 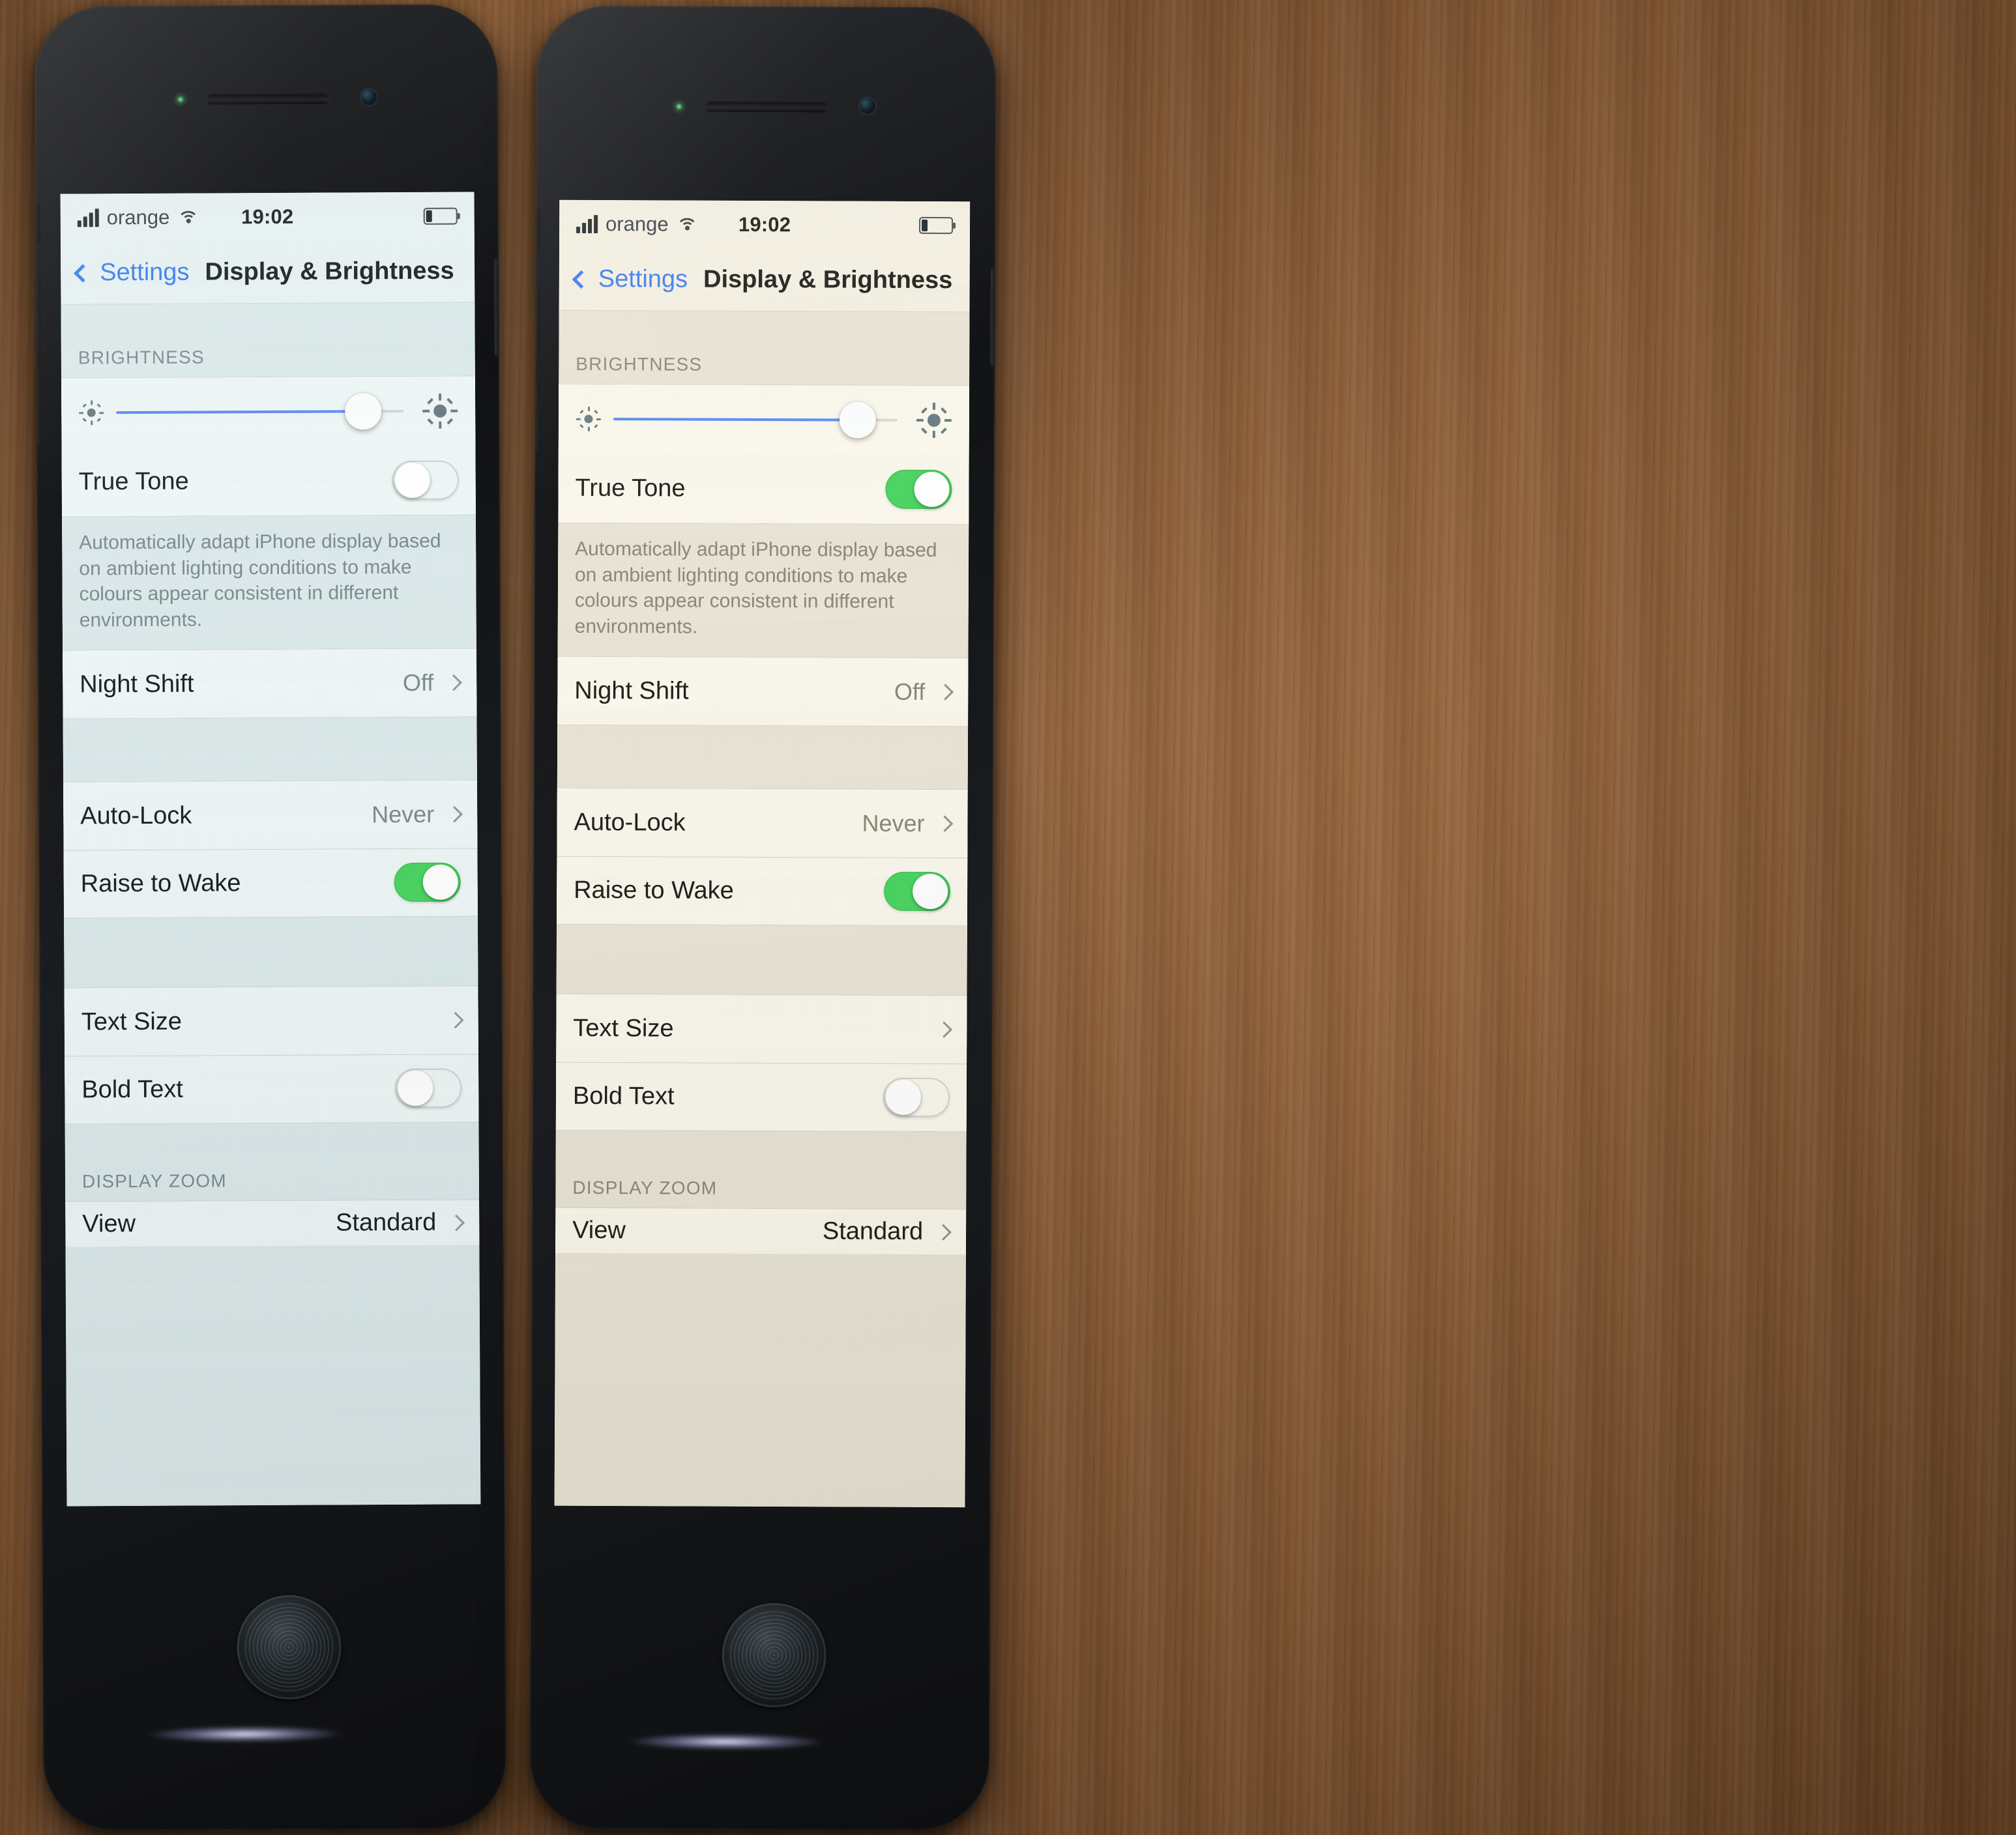 What do you see at coordinates (630, 822) in the screenshot?
I see `auto-lock-label: Auto-Lock` at bounding box center [630, 822].